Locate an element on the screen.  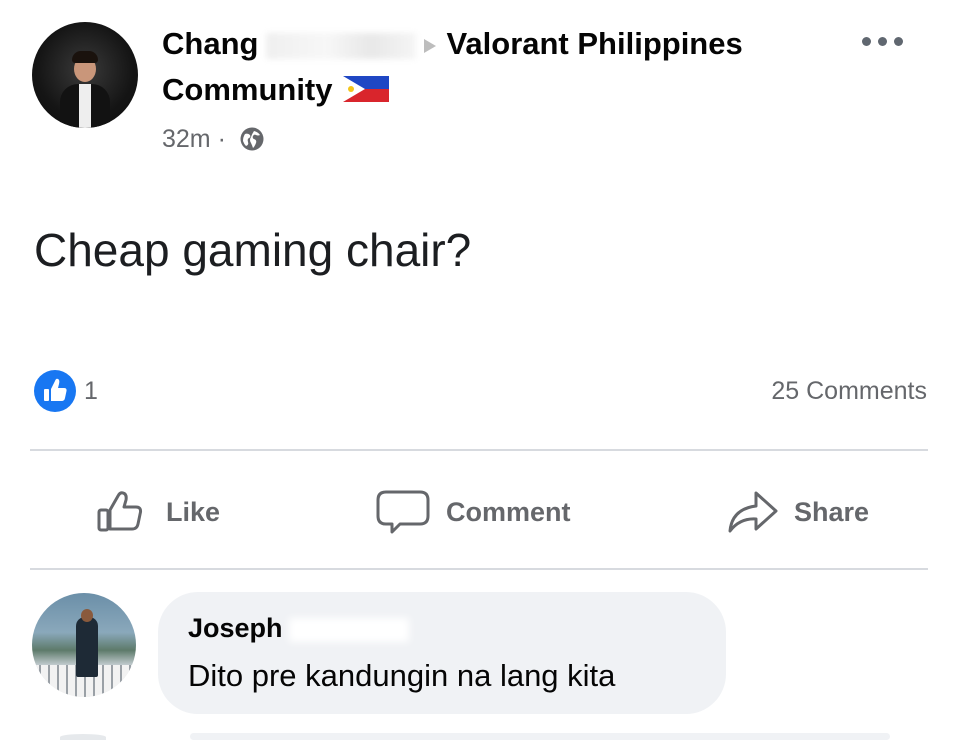
group-suffix: Community is located at coordinates (247, 89).